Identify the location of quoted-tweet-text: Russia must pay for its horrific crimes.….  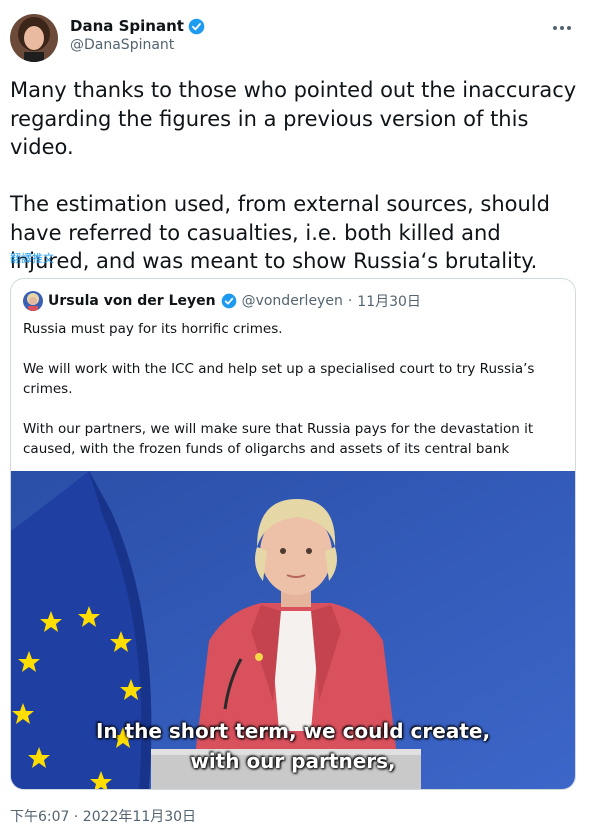
(279, 389).